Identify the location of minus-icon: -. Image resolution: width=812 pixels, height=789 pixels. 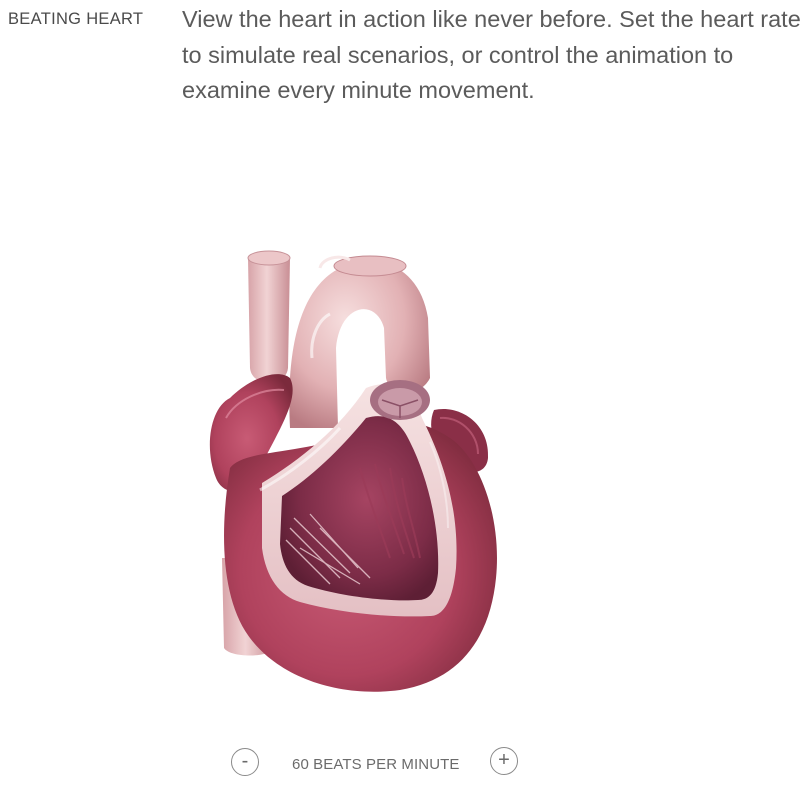
(245, 761).